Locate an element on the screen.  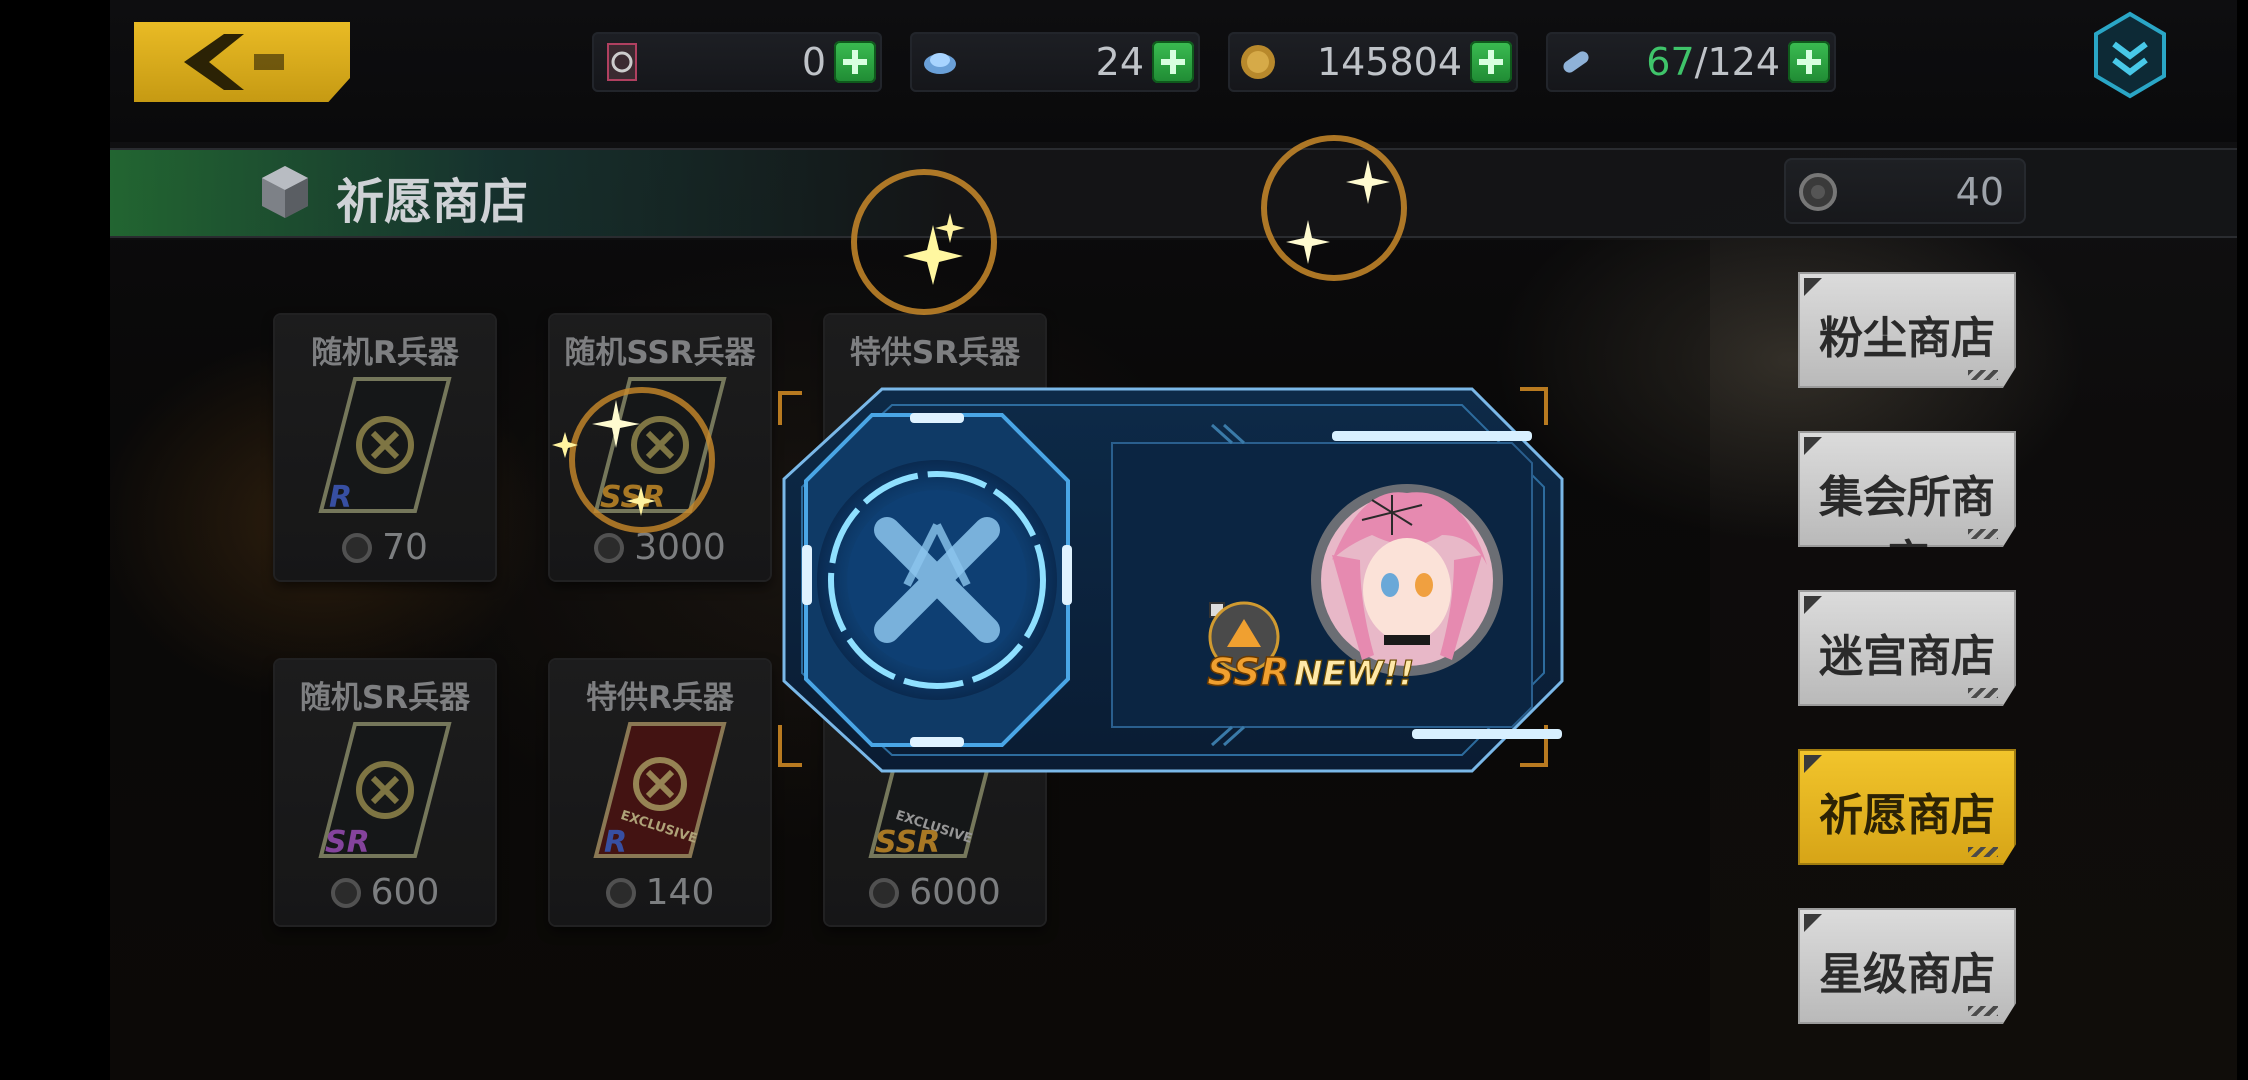
add-crystal-button is located at coordinates (1173, 62).